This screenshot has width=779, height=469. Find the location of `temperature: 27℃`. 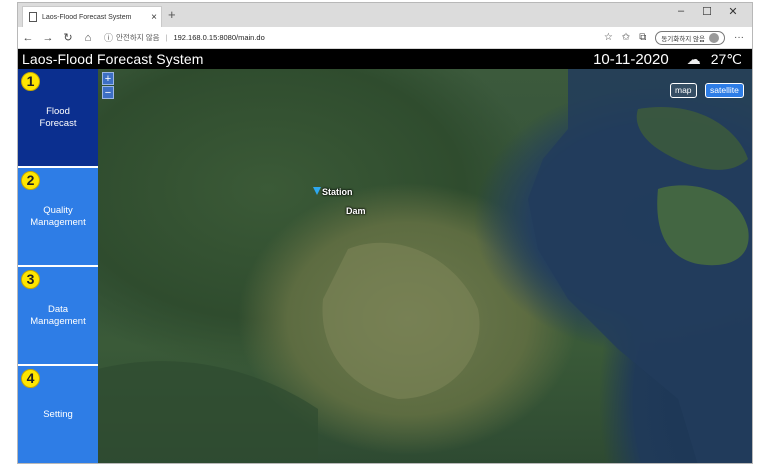

temperature: 27℃ is located at coordinates (726, 58).